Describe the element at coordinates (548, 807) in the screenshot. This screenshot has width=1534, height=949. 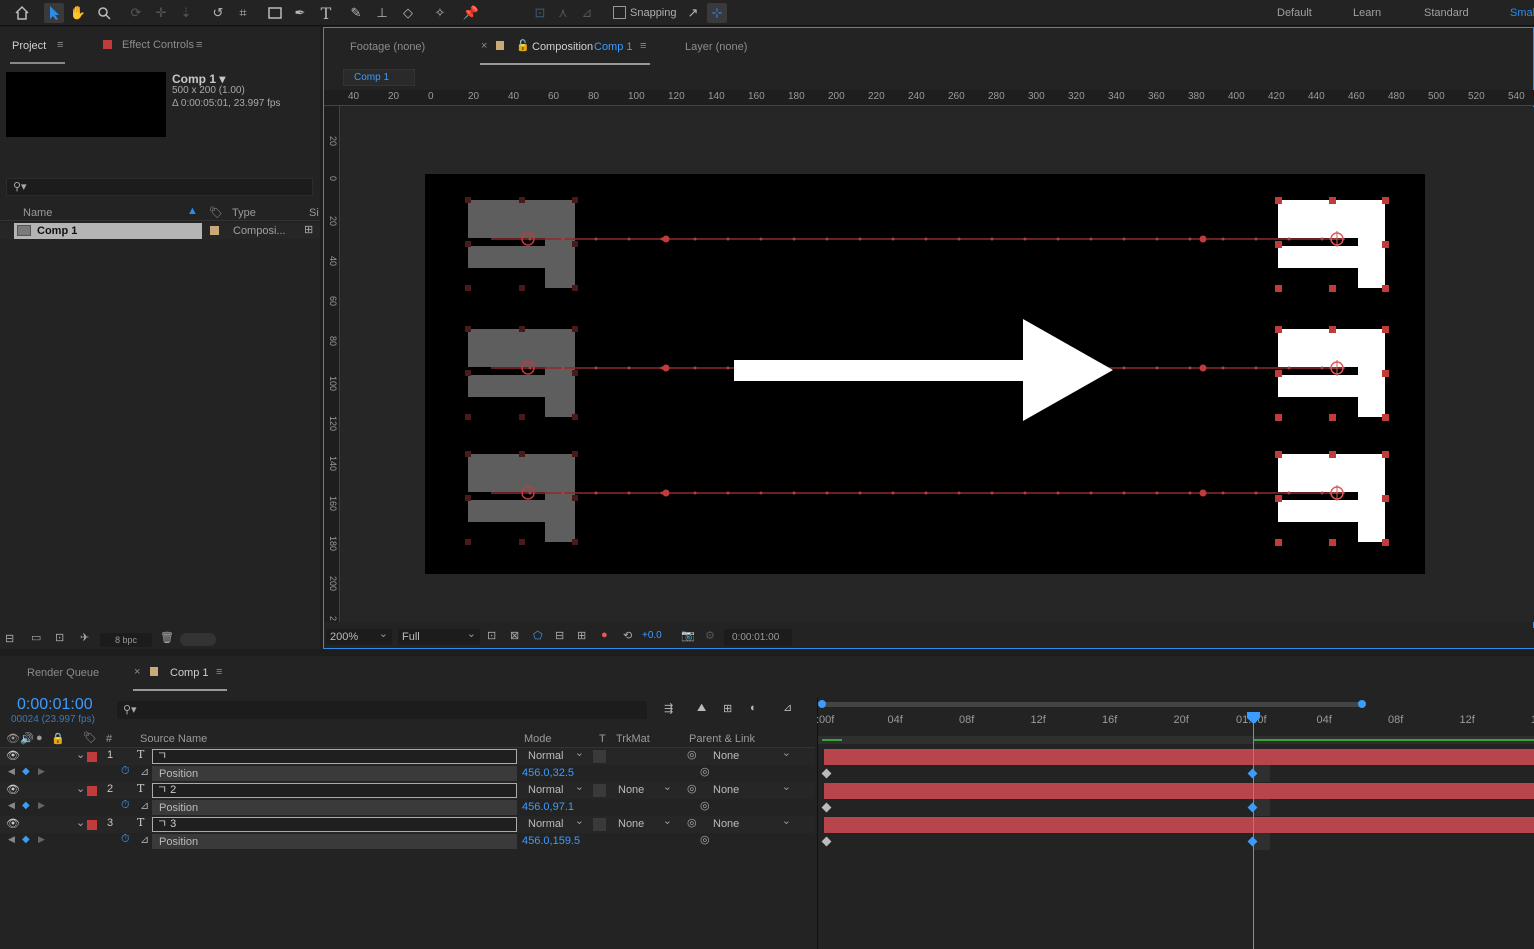
I see `property-value: 456.0,97.1` at that location.